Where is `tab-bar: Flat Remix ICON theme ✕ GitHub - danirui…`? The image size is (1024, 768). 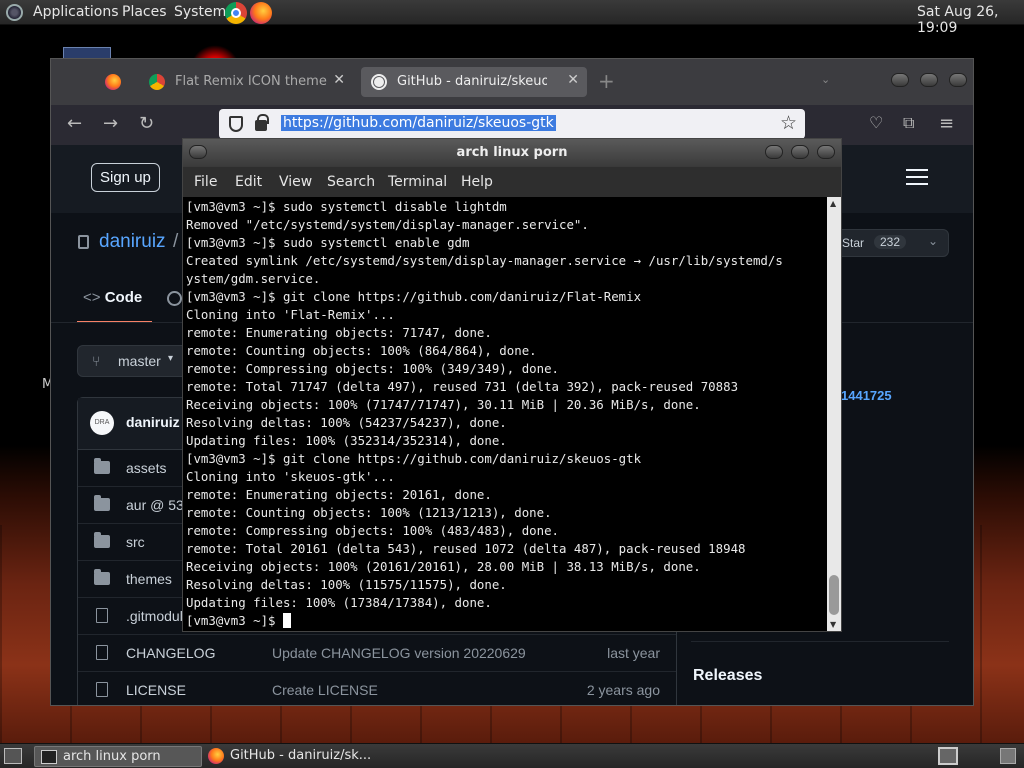
tab-bar: Flat Remix ICON theme ✕ GitHub - danirui… is located at coordinates (512, 82).